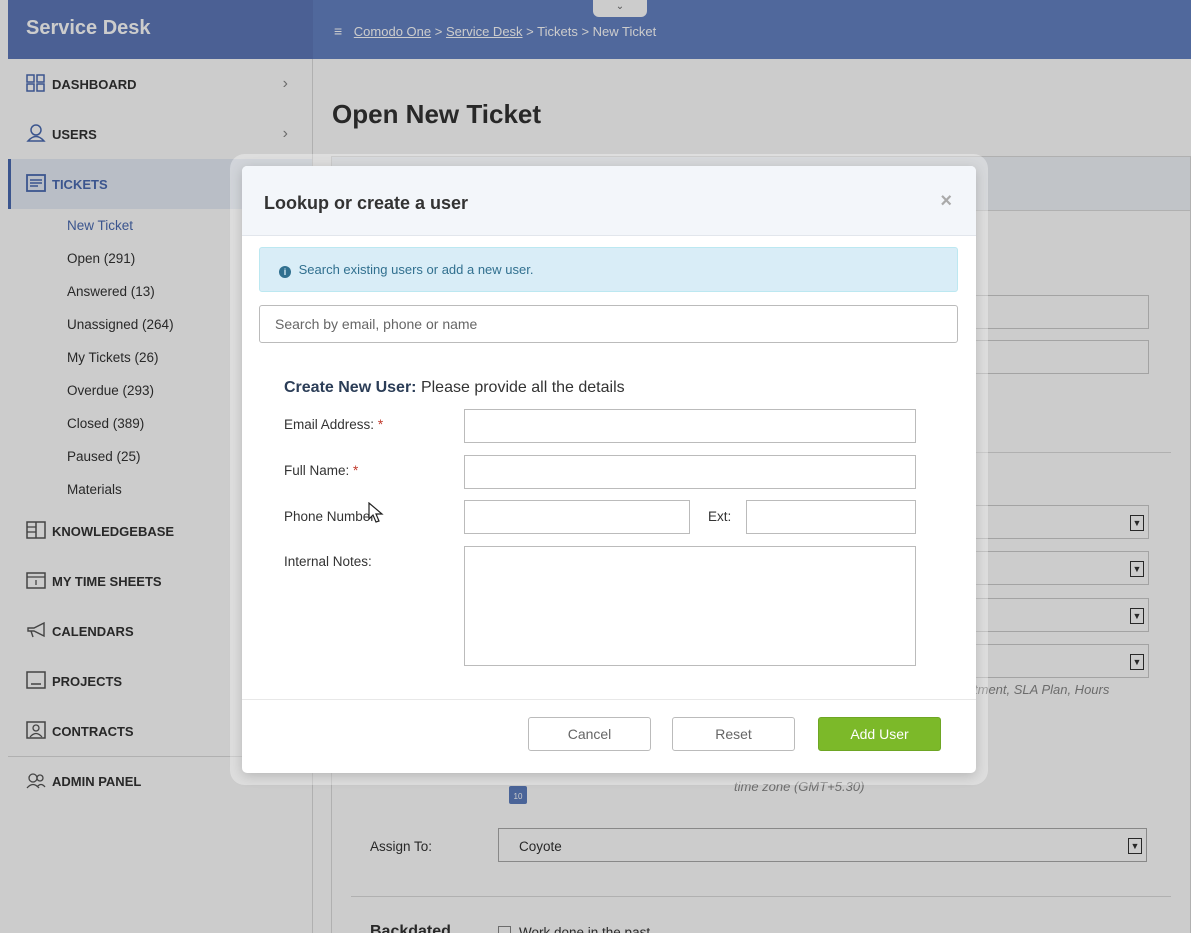 Image resolution: width=1191 pixels, height=933 pixels. I want to click on internal-notes-label: Internal Notes:, so click(328, 561).